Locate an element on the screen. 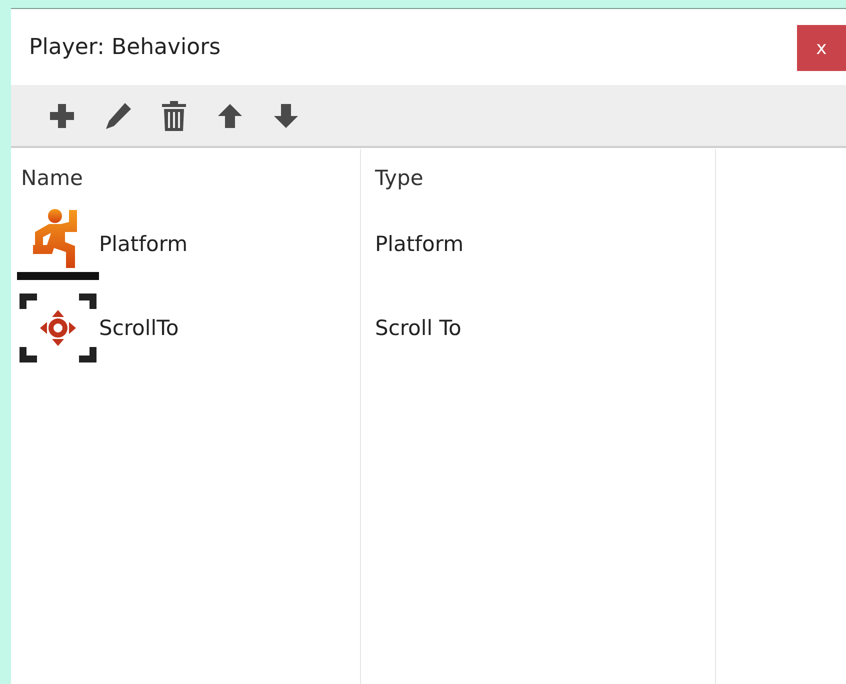 This screenshot has height=684, width=846. running-figure-icon is located at coordinates (58, 244).